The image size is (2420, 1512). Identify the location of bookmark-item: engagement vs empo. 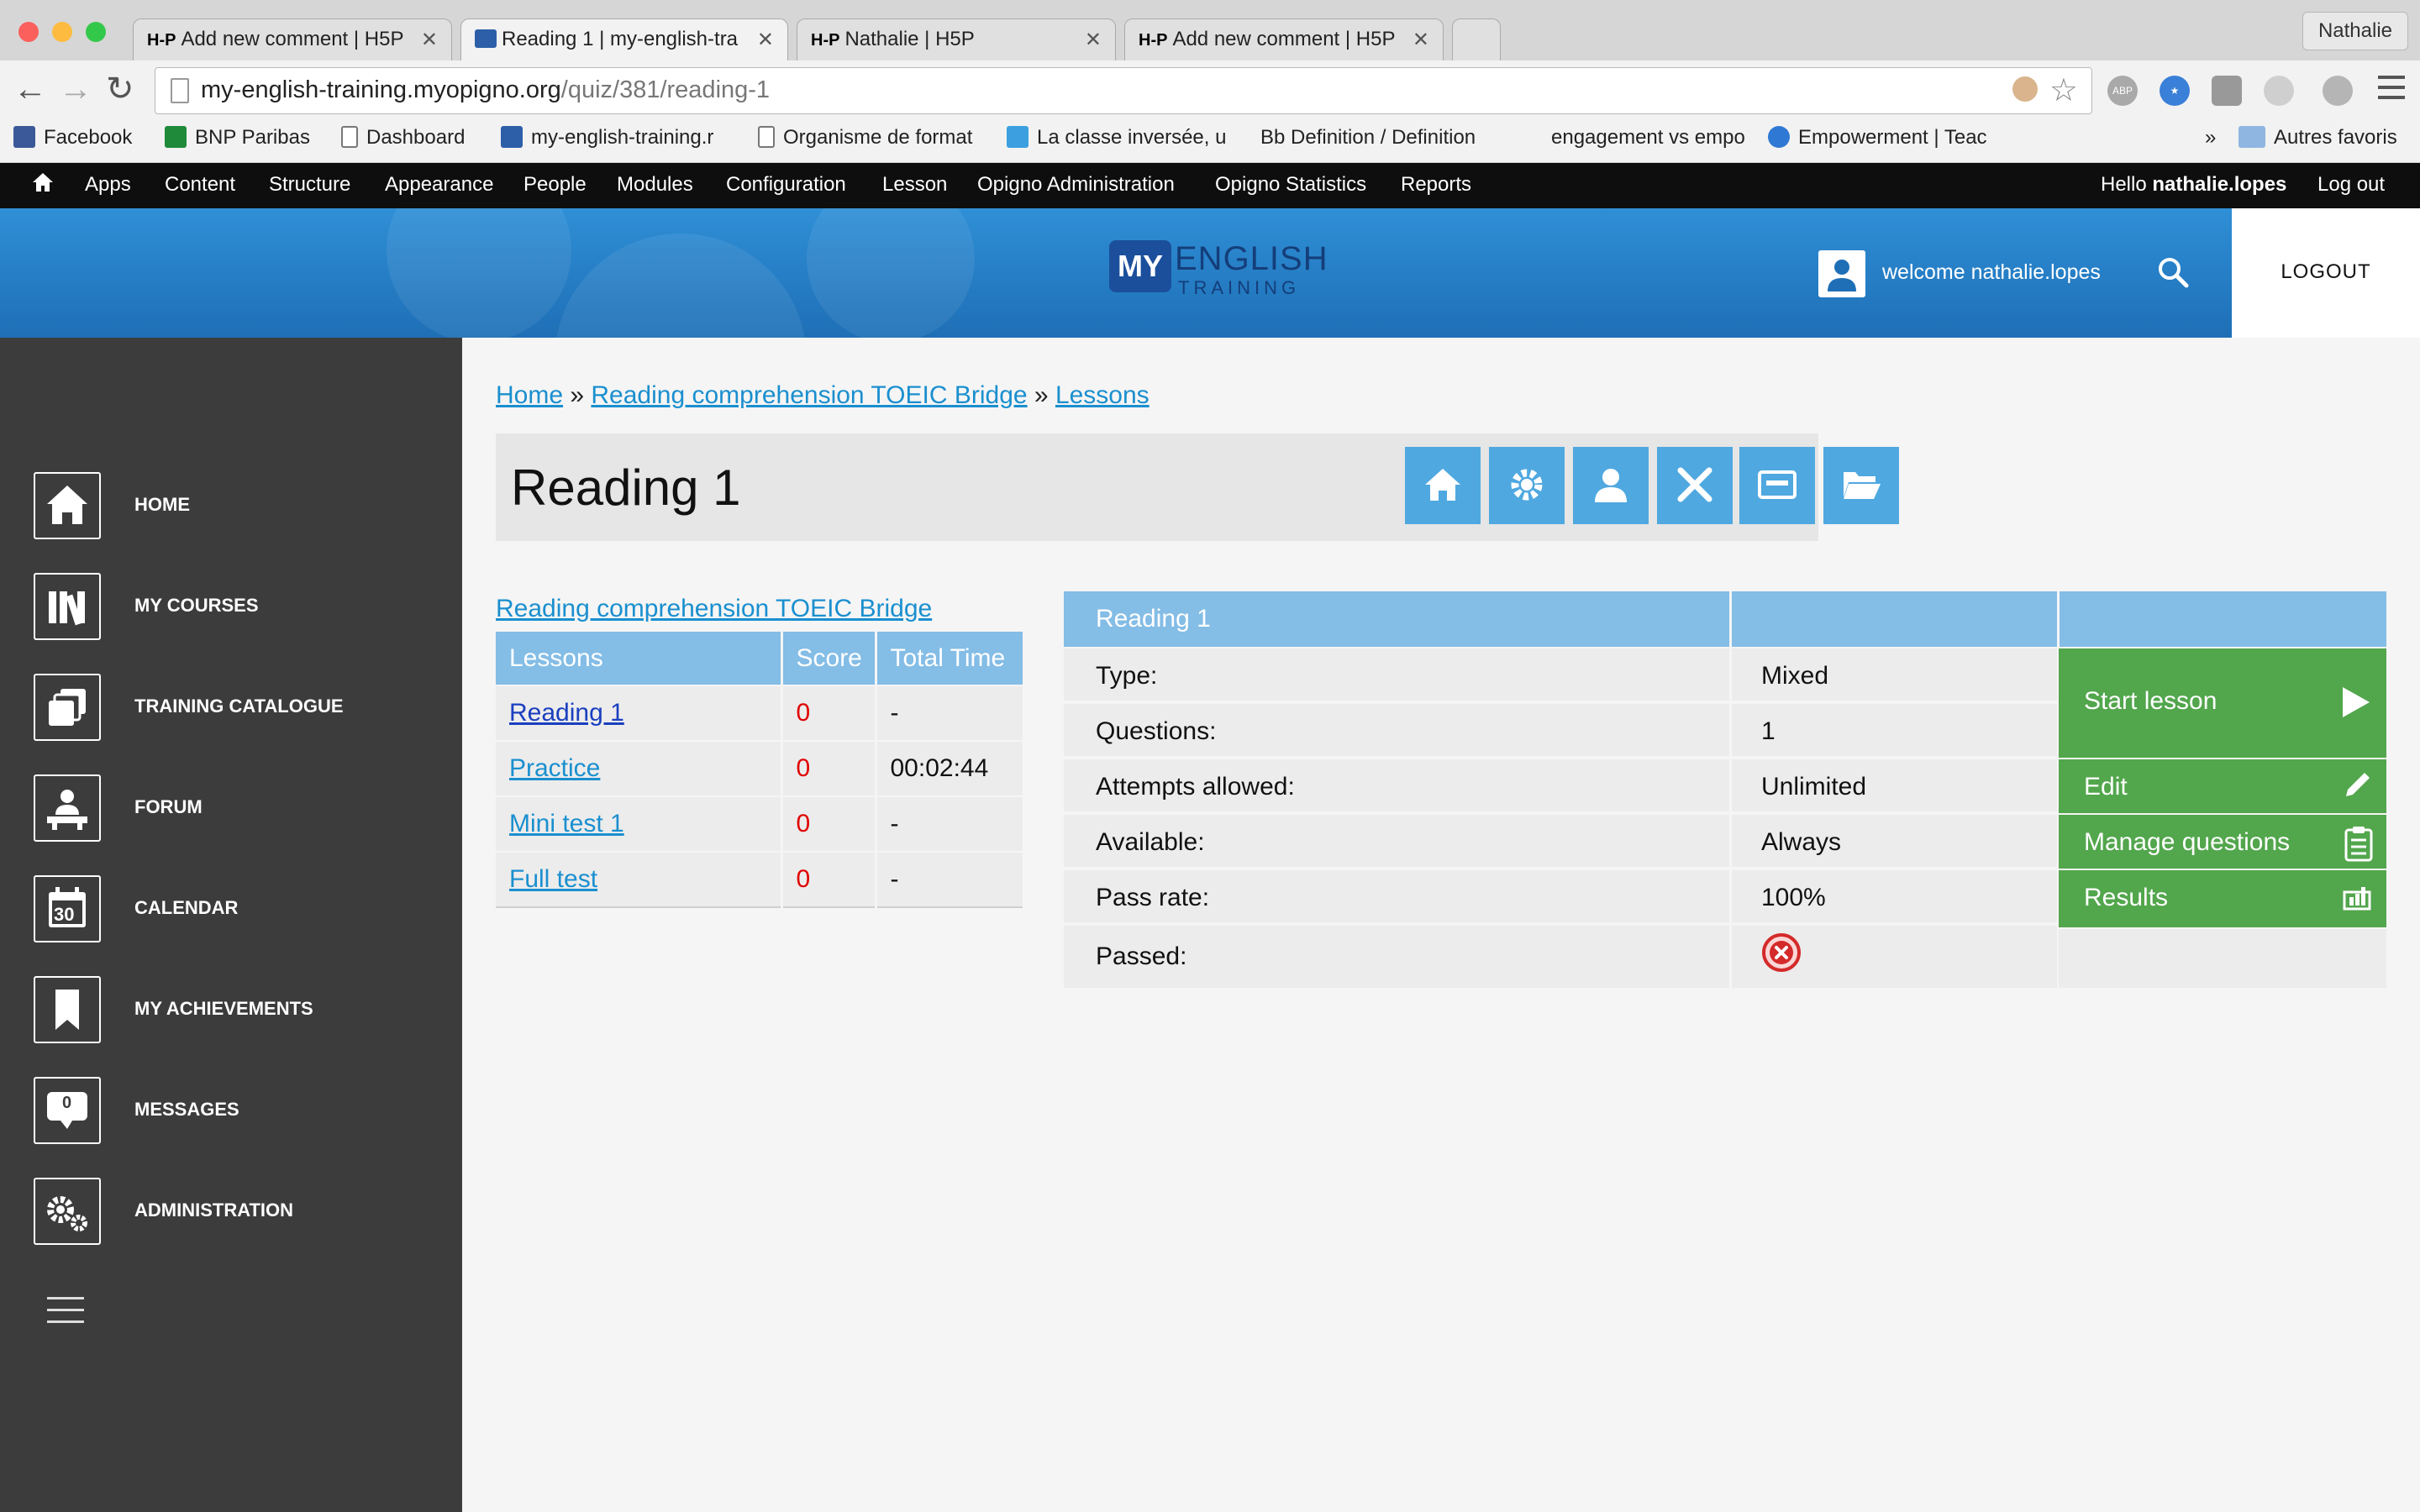
(1648, 138).